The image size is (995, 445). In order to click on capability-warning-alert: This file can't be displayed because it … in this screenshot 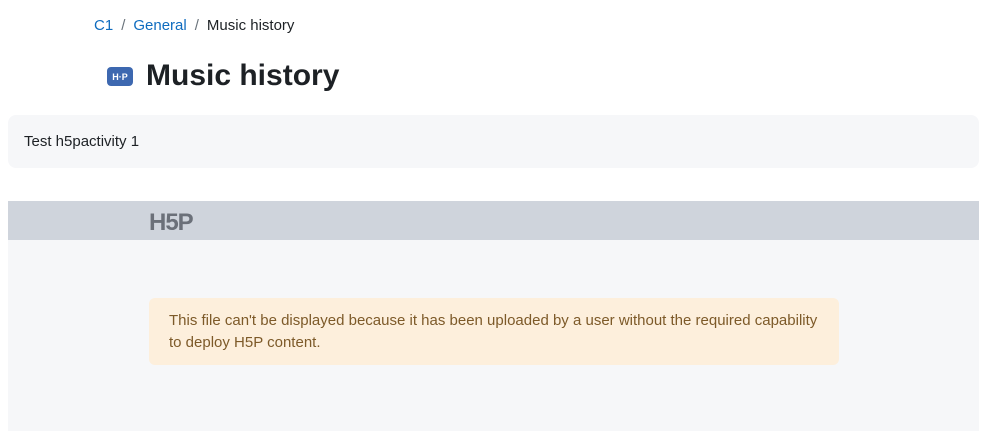, I will do `click(494, 331)`.